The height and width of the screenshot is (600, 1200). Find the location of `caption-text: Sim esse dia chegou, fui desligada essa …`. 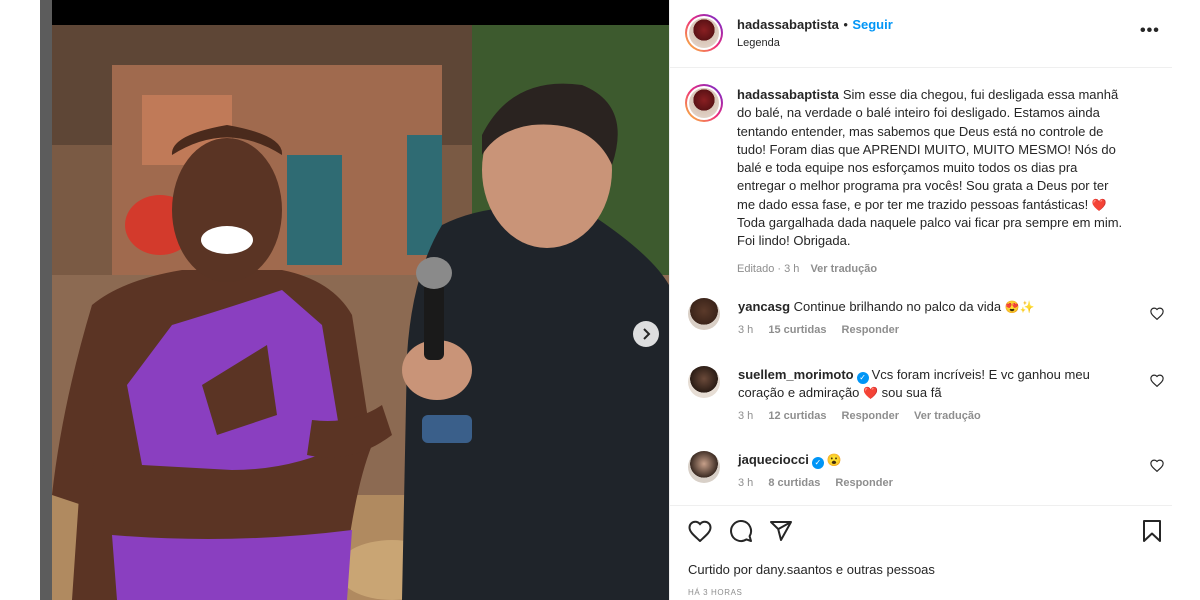

caption-text: Sim esse dia chegou, fui desligada essa … is located at coordinates (928, 149).